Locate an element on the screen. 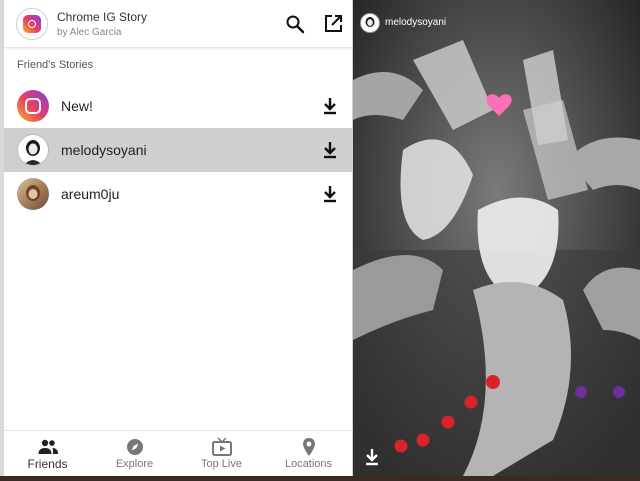 The width and height of the screenshot is (640, 481). nav-explore: Explore is located at coordinates (134, 454).